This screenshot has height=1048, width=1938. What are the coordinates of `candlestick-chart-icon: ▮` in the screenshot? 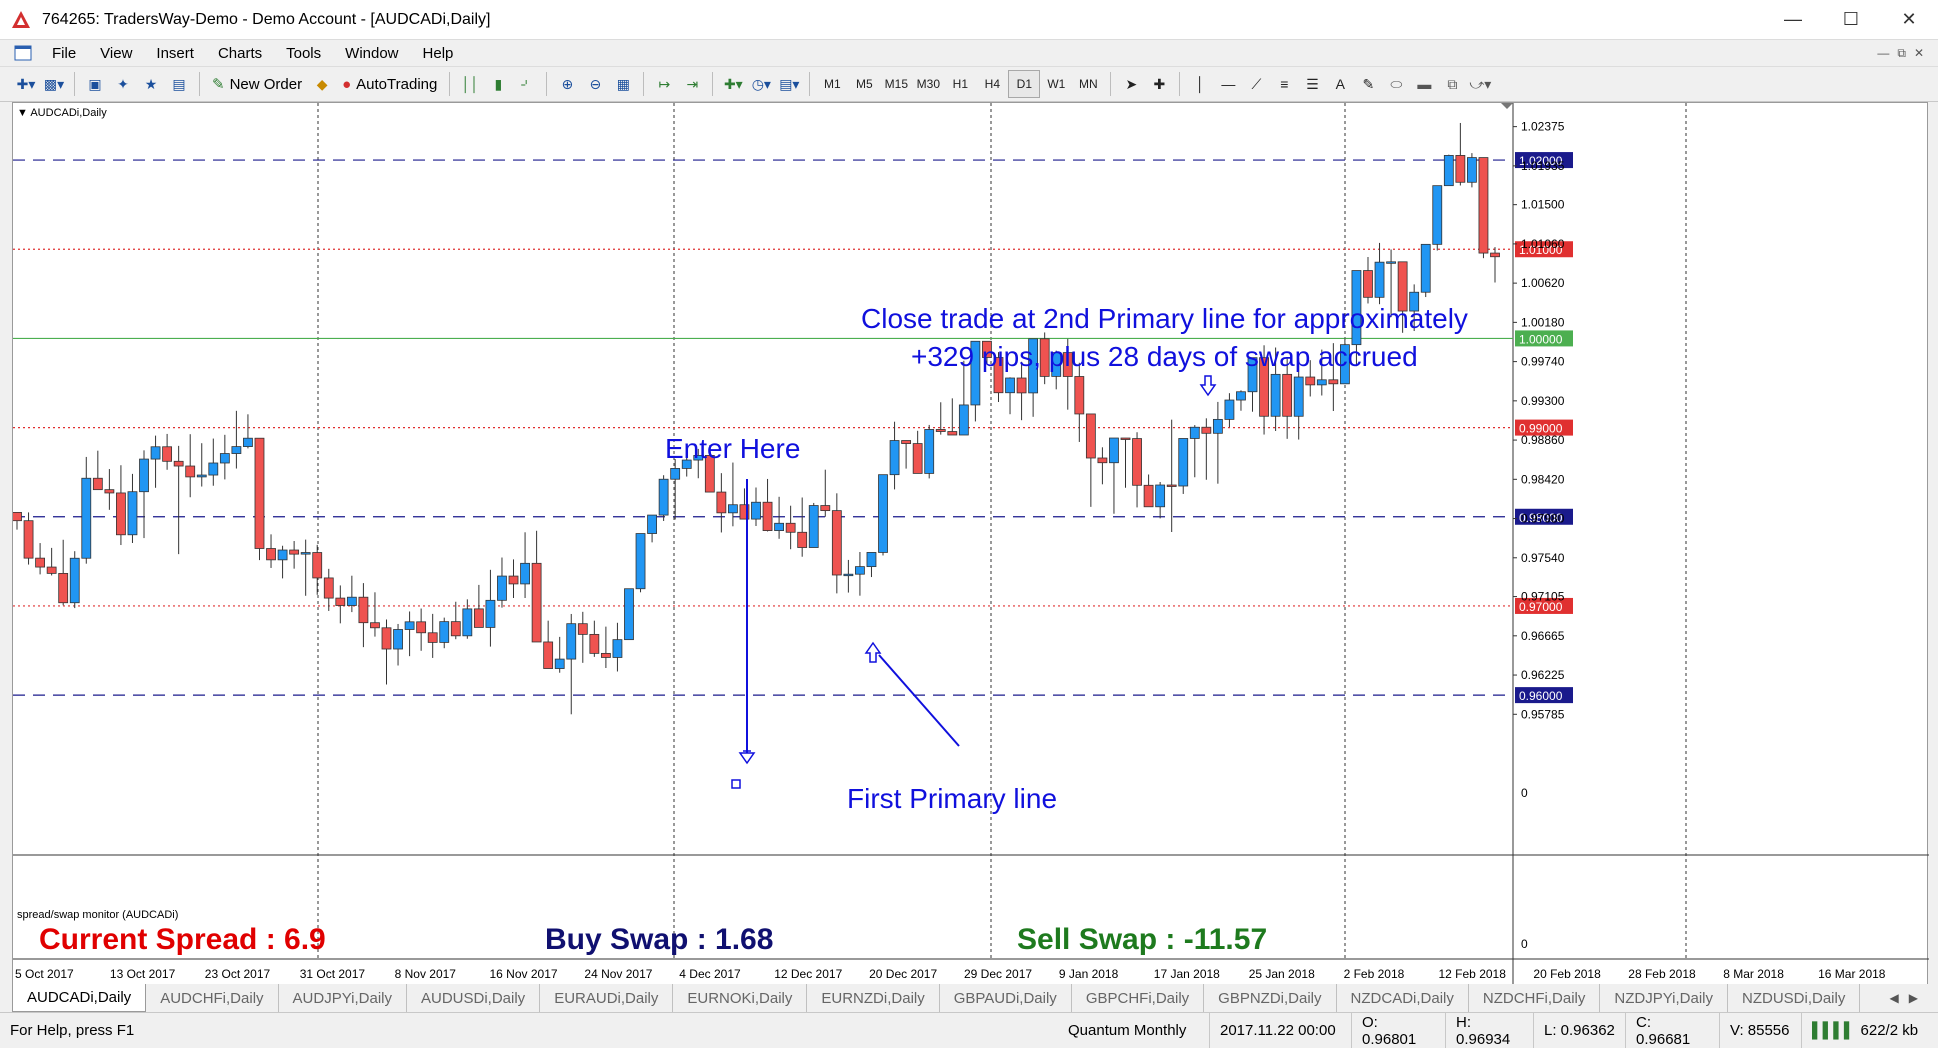 It's located at (498, 84).